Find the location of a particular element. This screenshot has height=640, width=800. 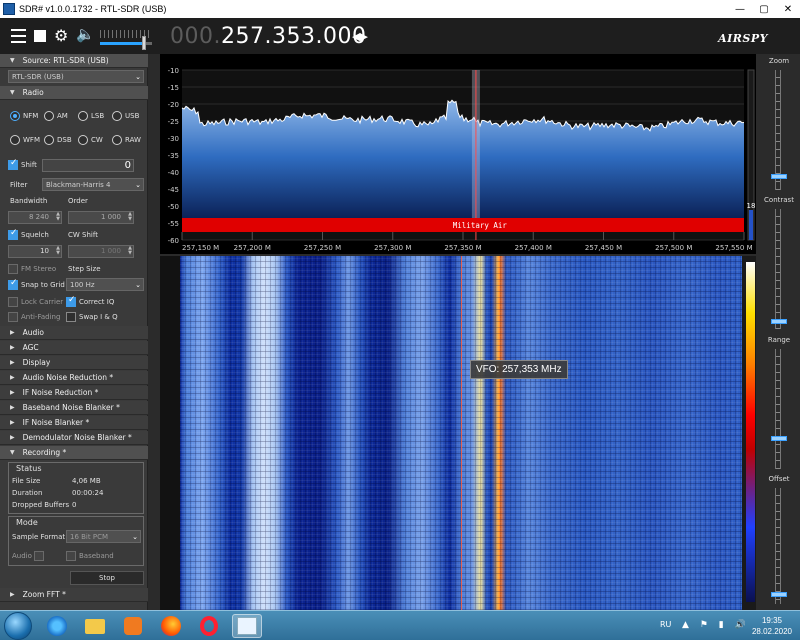

baseband-checkbox is located at coordinates (71, 556).